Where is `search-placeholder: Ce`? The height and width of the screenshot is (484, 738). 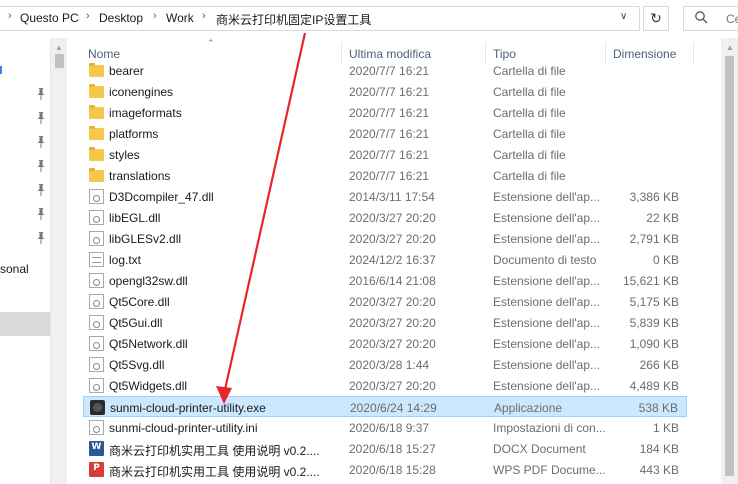
search-placeholder: Ce is located at coordinates (732, 19).